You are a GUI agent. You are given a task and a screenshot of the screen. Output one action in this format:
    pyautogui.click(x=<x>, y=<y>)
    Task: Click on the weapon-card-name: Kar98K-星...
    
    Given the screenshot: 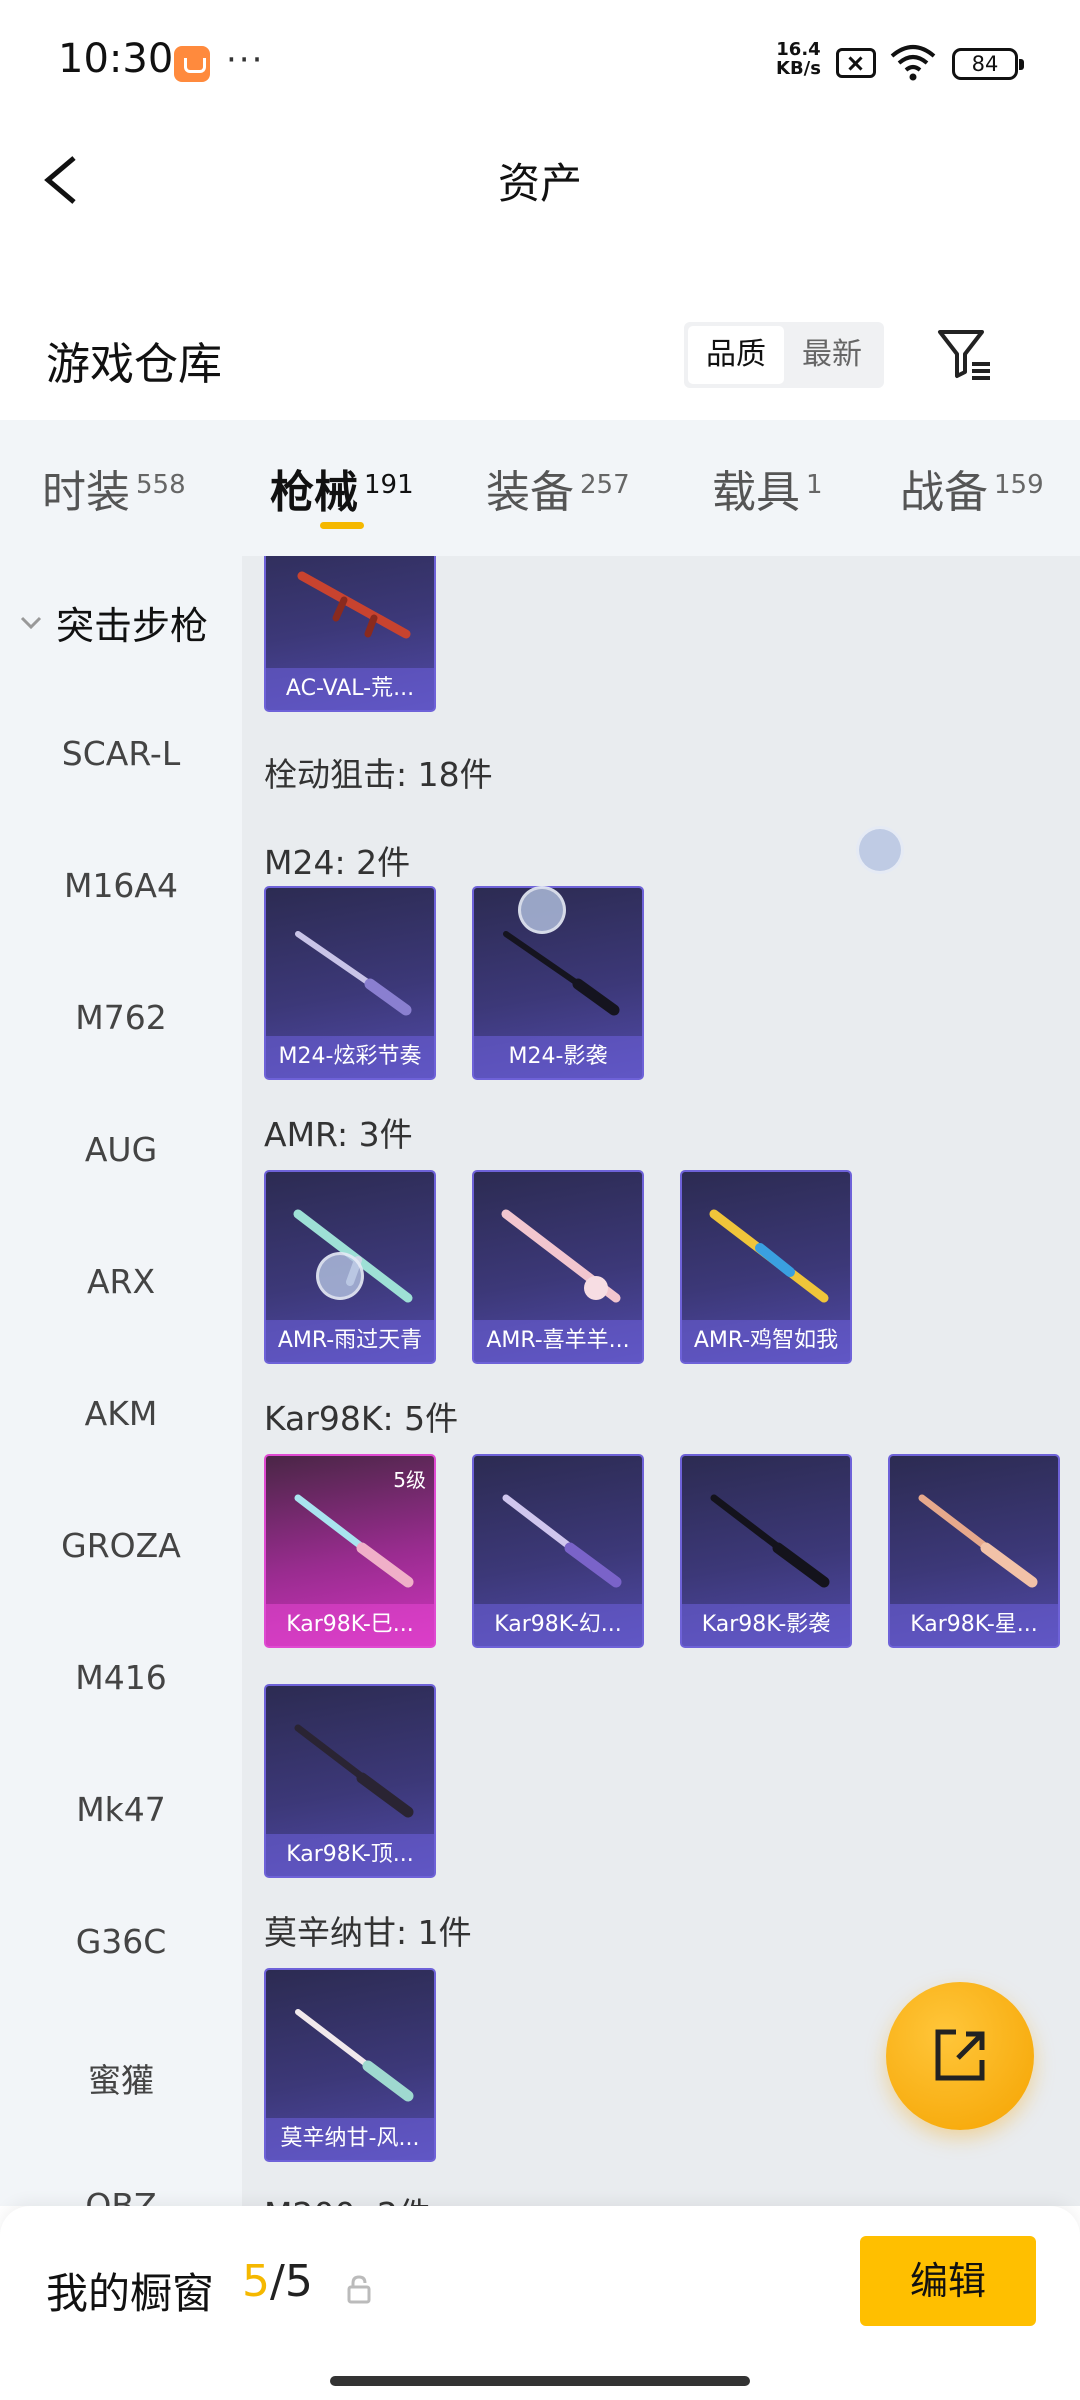 What is the action you would take?
    pyautogui.click(x=974, y=1625)
    